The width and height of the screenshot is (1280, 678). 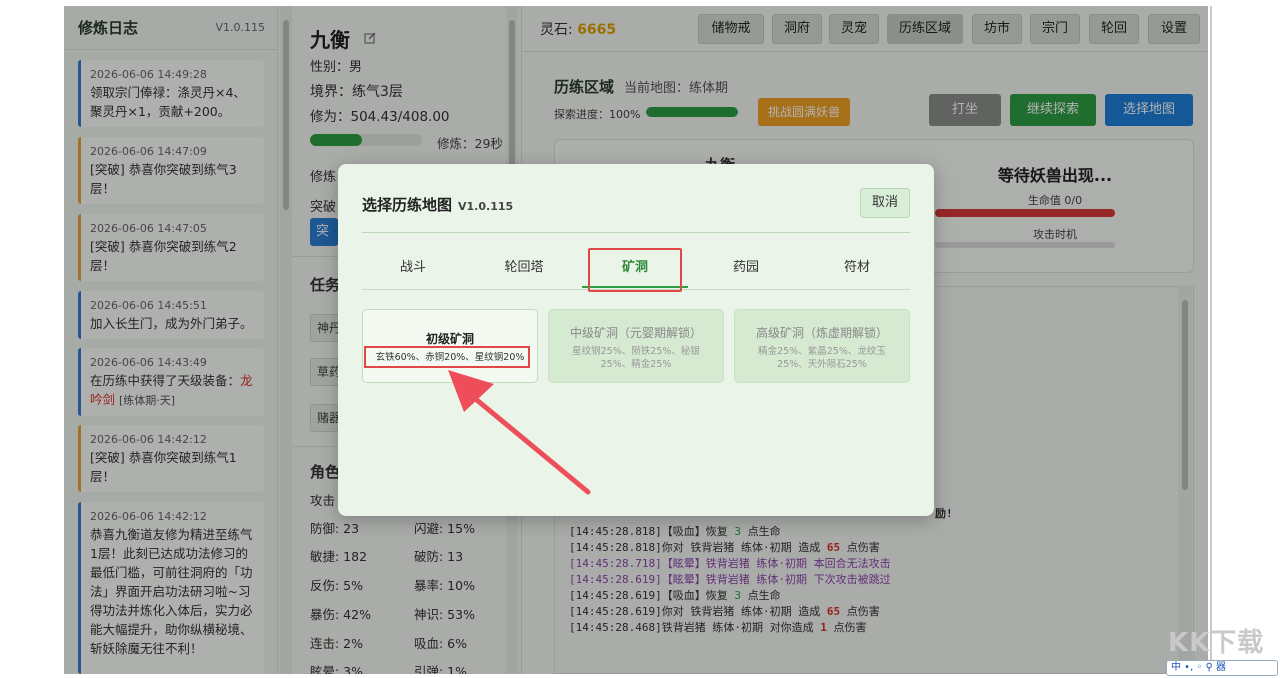 I want to click on watermark-logo: KK下载, so click(x=1216, y=643).